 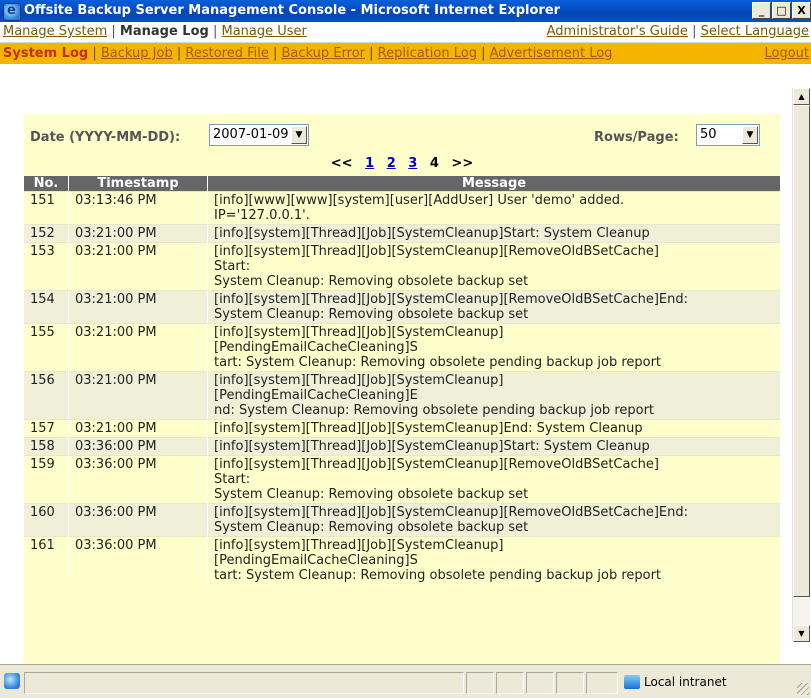 I want to click on logout-link: Logout, so click(x=786, y=53).